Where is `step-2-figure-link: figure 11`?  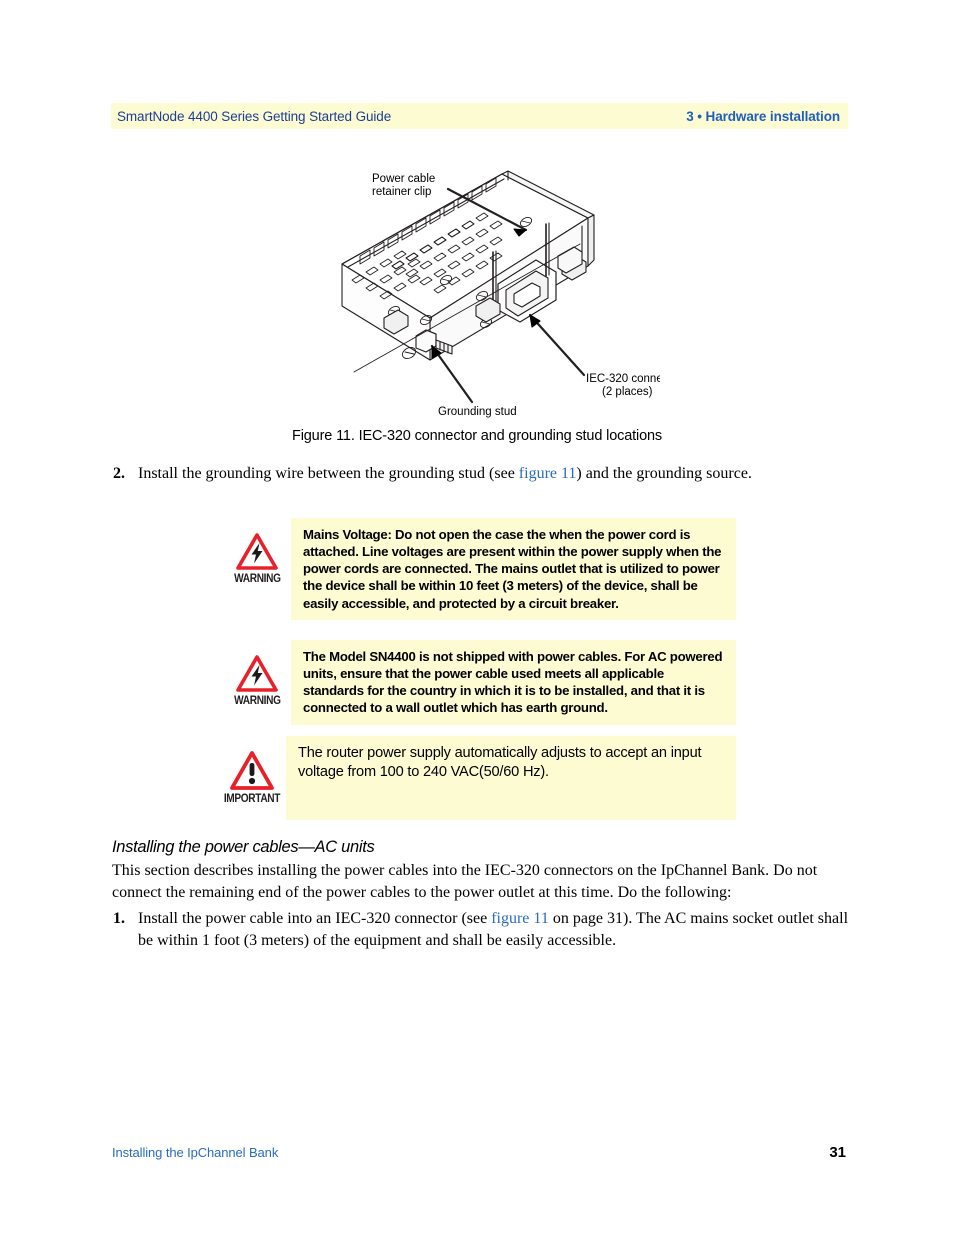 step-2-figure-link: figure 11 is located at coordinates (548, 473).